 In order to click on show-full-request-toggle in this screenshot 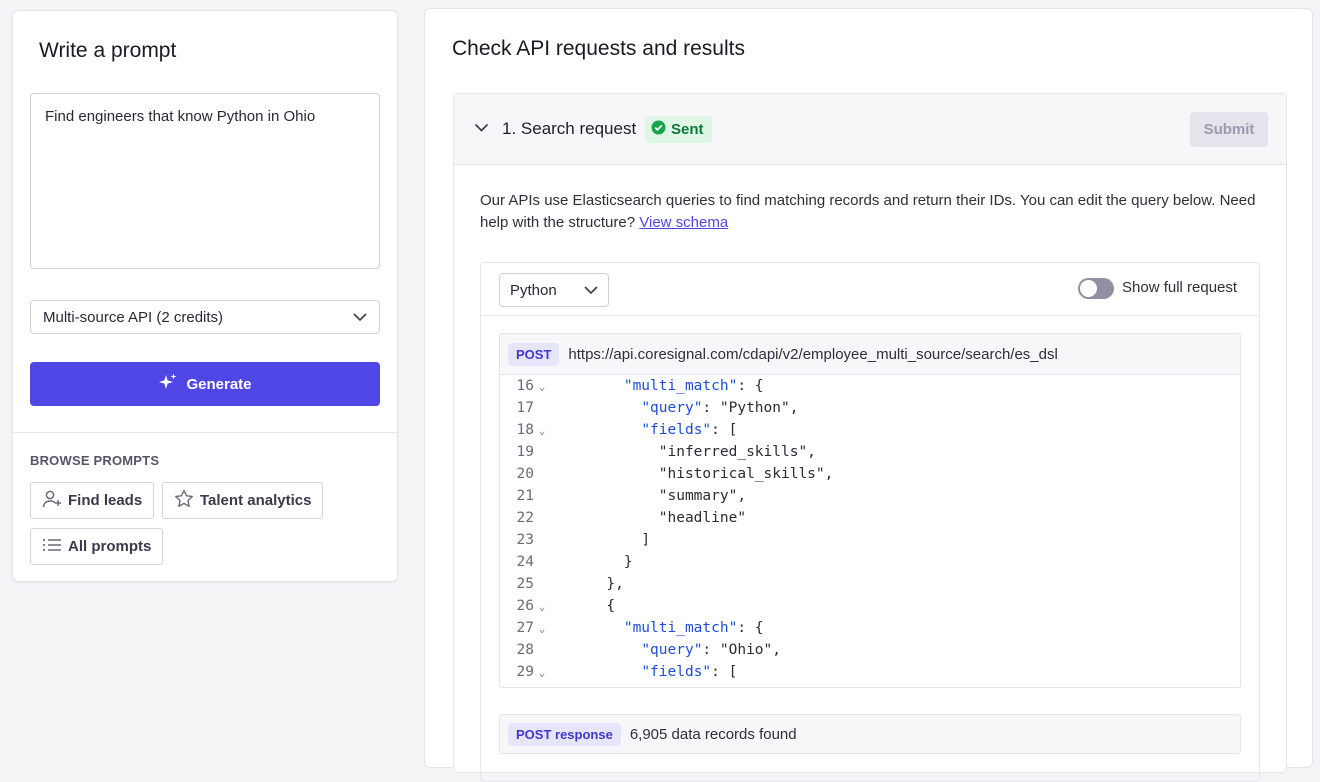, I will do `click(1096, 288)`.